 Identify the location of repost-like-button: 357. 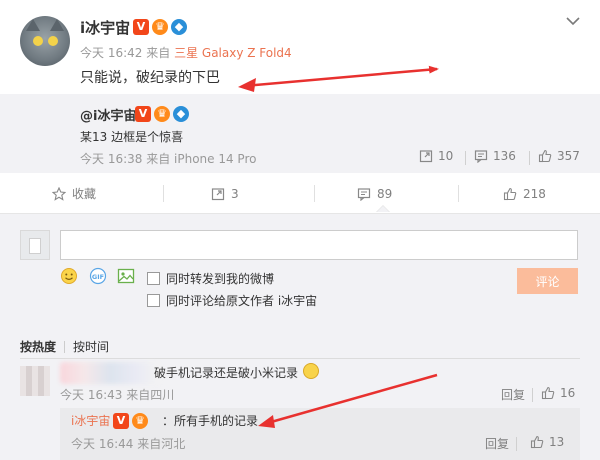
(559, 156).